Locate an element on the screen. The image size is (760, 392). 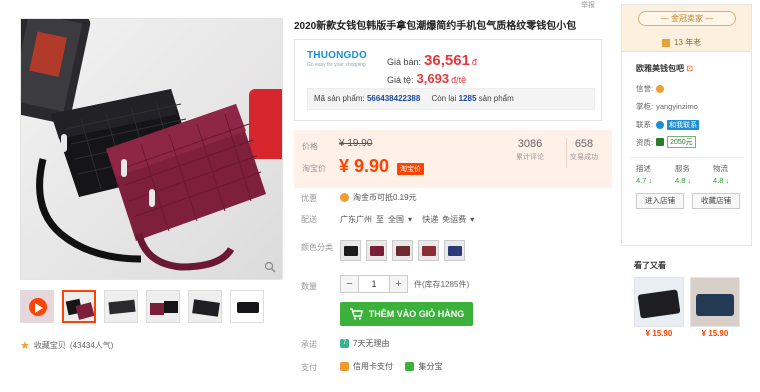
report-link: 举报 is located at coordinates (588, 5).